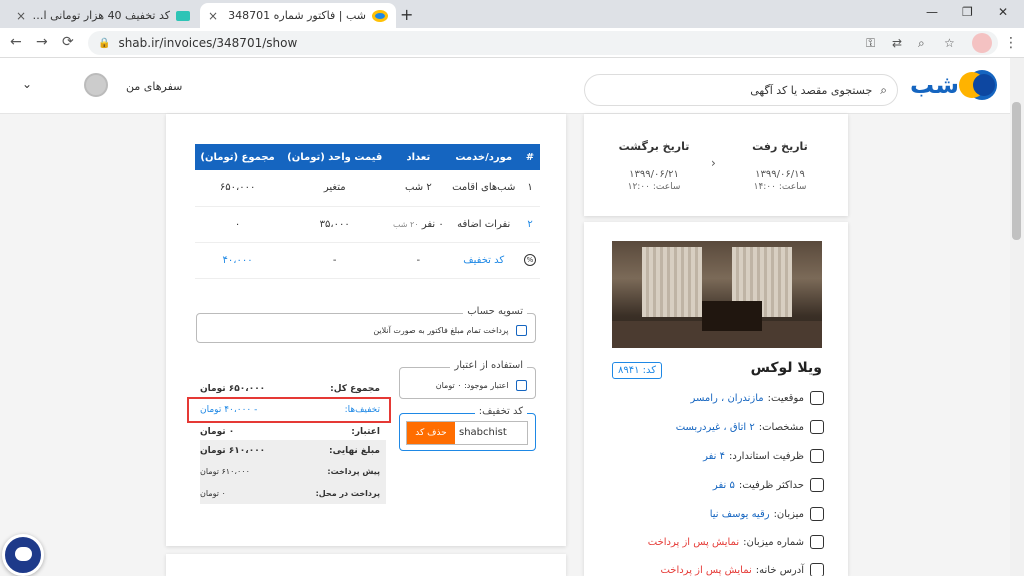 Image resolution: width=1024 pixels, height=576 pixels. I want to click on reload-icon: ⟳, so click(68, 42).